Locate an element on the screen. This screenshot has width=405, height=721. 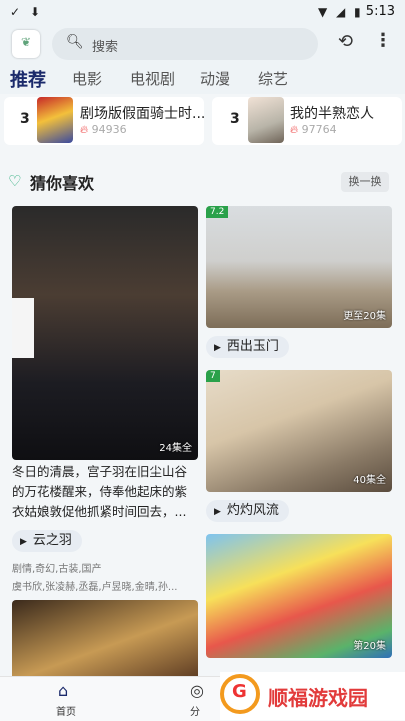
more-icon: ⋮ is located at coordinates (383, 40).